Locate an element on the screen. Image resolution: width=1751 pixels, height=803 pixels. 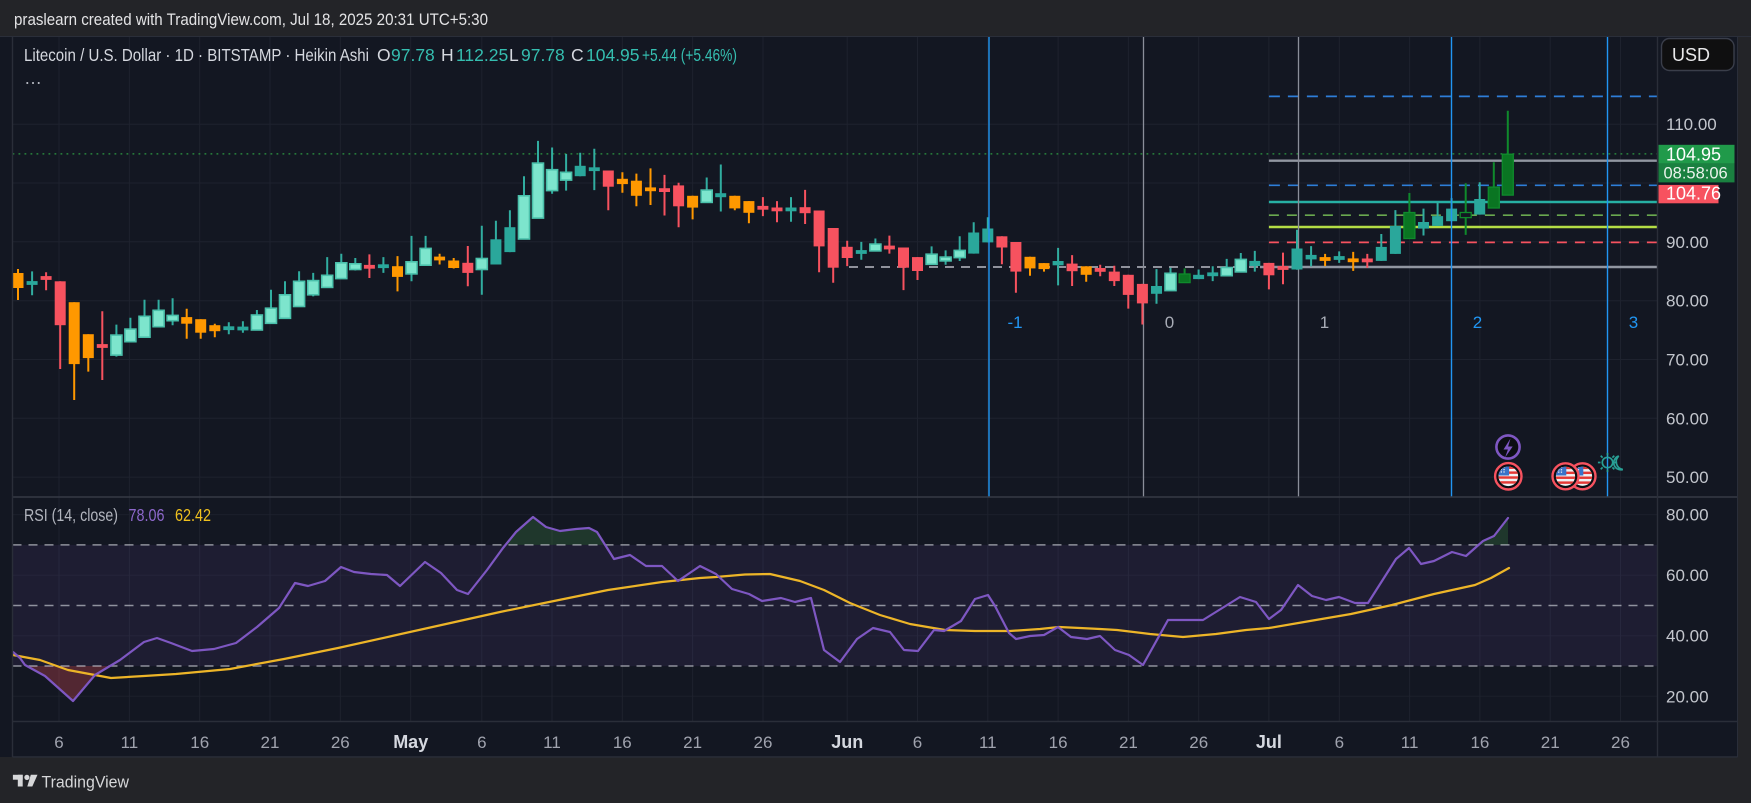
svg-text: O is located at coordinates (384, 55).